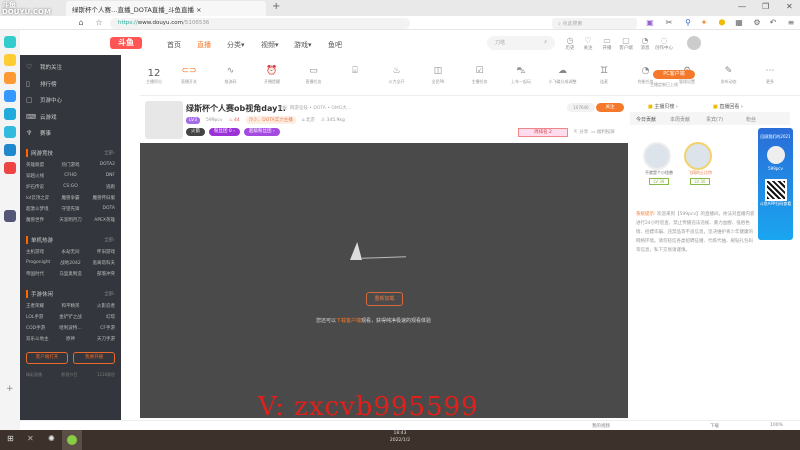 This screenshot has width=800, height=450. I want to click on game-link: APEX英雄, so click(100, 220).